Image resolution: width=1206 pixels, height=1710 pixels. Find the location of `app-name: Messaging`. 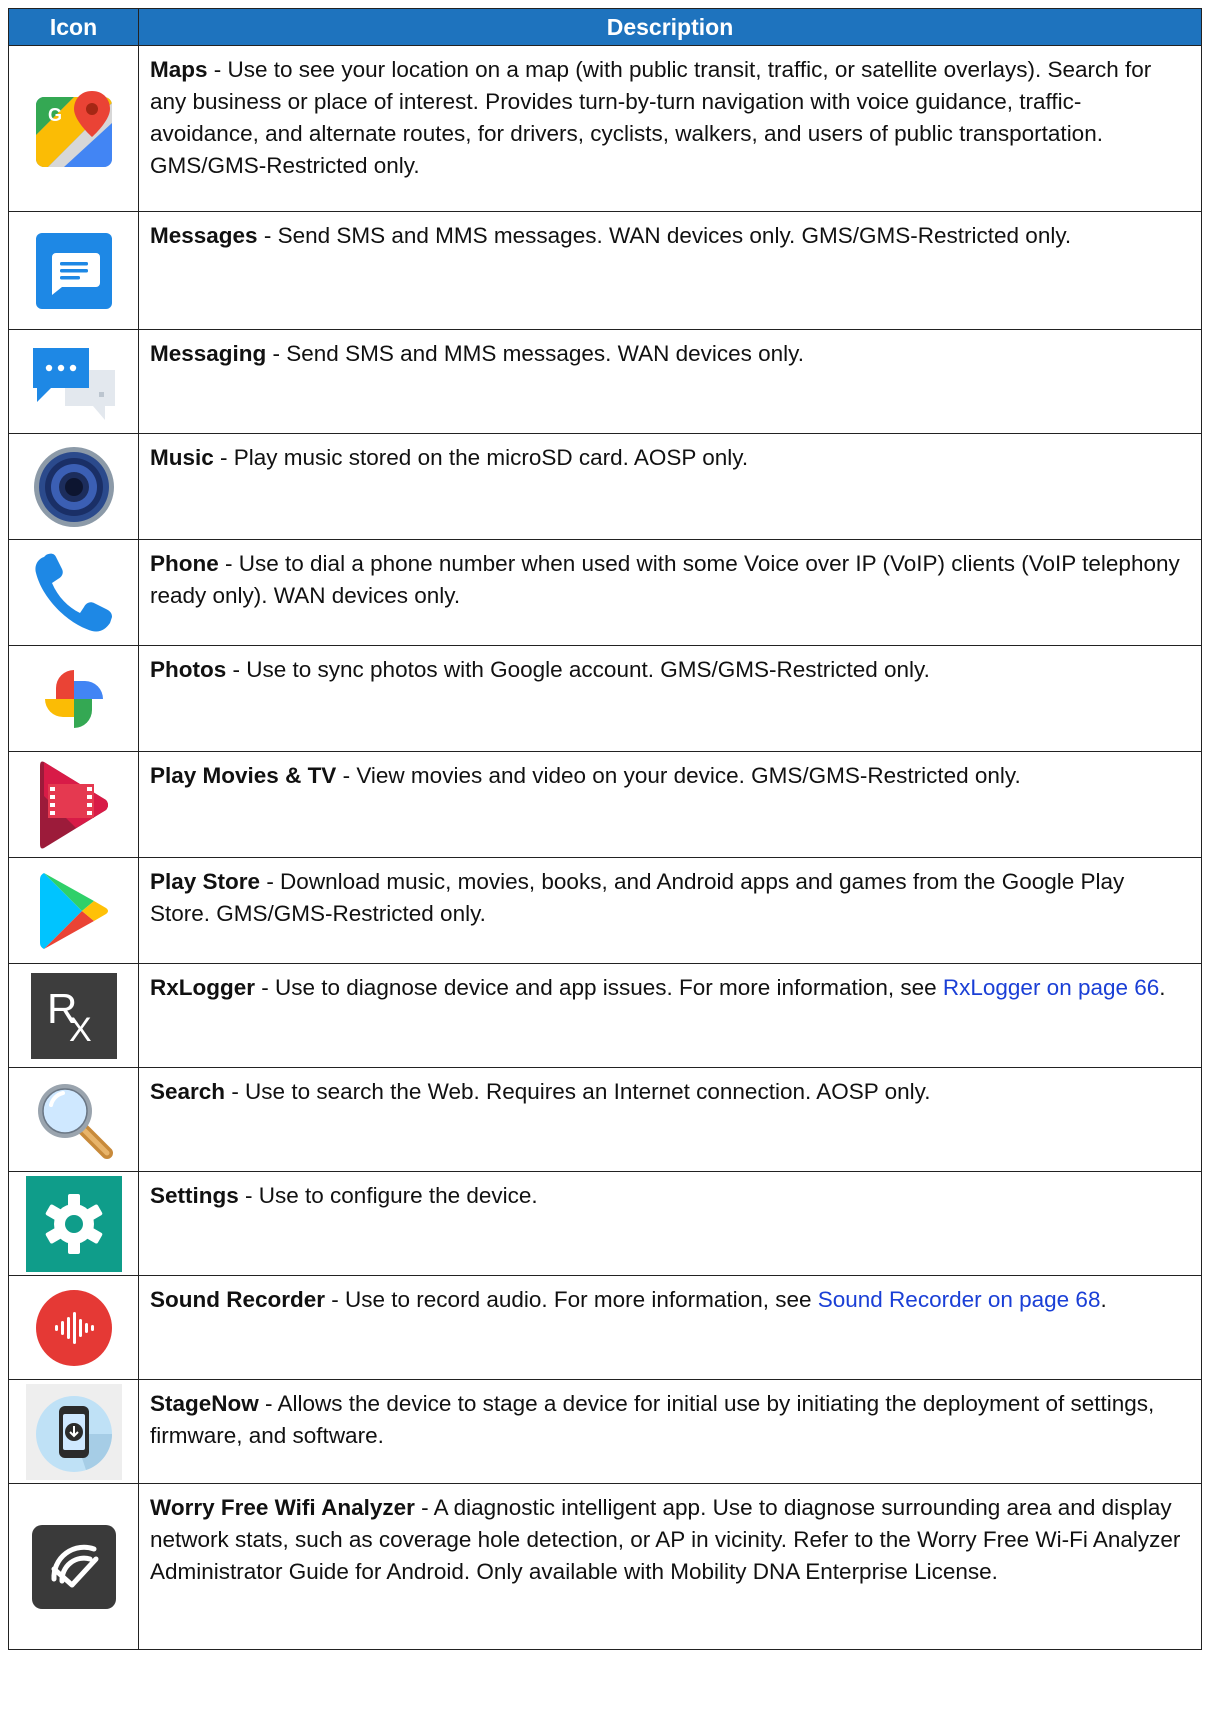

app-name: Messaging is located at coordinates (208, 353).